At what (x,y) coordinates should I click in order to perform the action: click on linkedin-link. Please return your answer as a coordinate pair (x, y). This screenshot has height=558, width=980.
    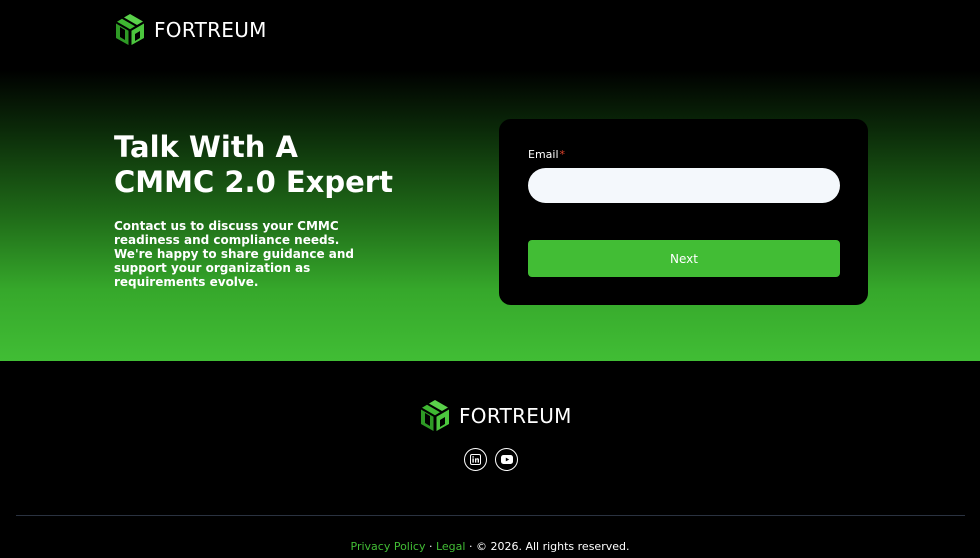
    Looking at the image, I should click on (475, 459).